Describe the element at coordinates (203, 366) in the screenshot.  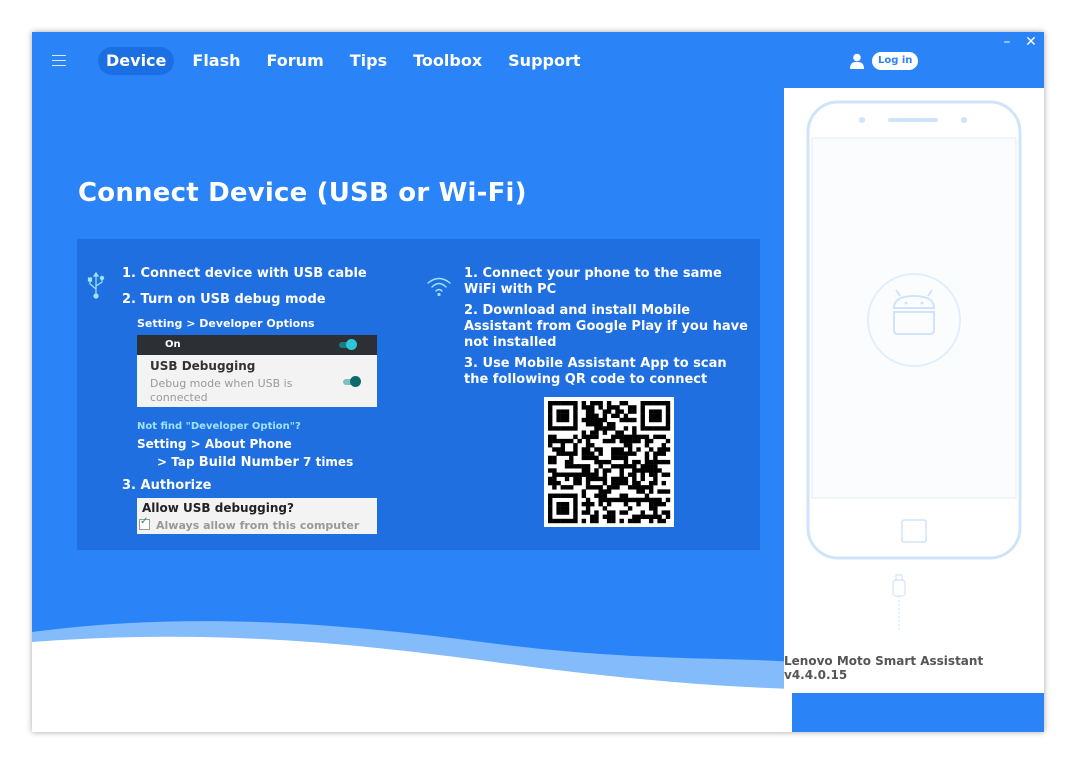
I see `usb-debugging-title: USB Debugging` at that location.